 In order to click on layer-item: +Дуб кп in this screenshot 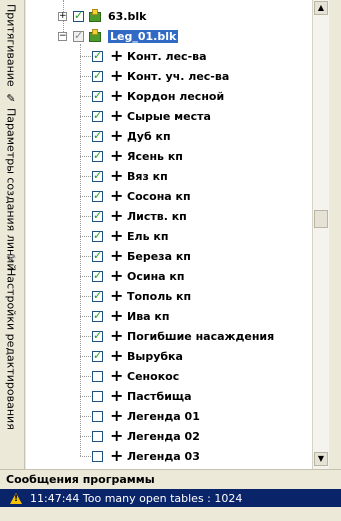, I will do `click(131, 136)`.